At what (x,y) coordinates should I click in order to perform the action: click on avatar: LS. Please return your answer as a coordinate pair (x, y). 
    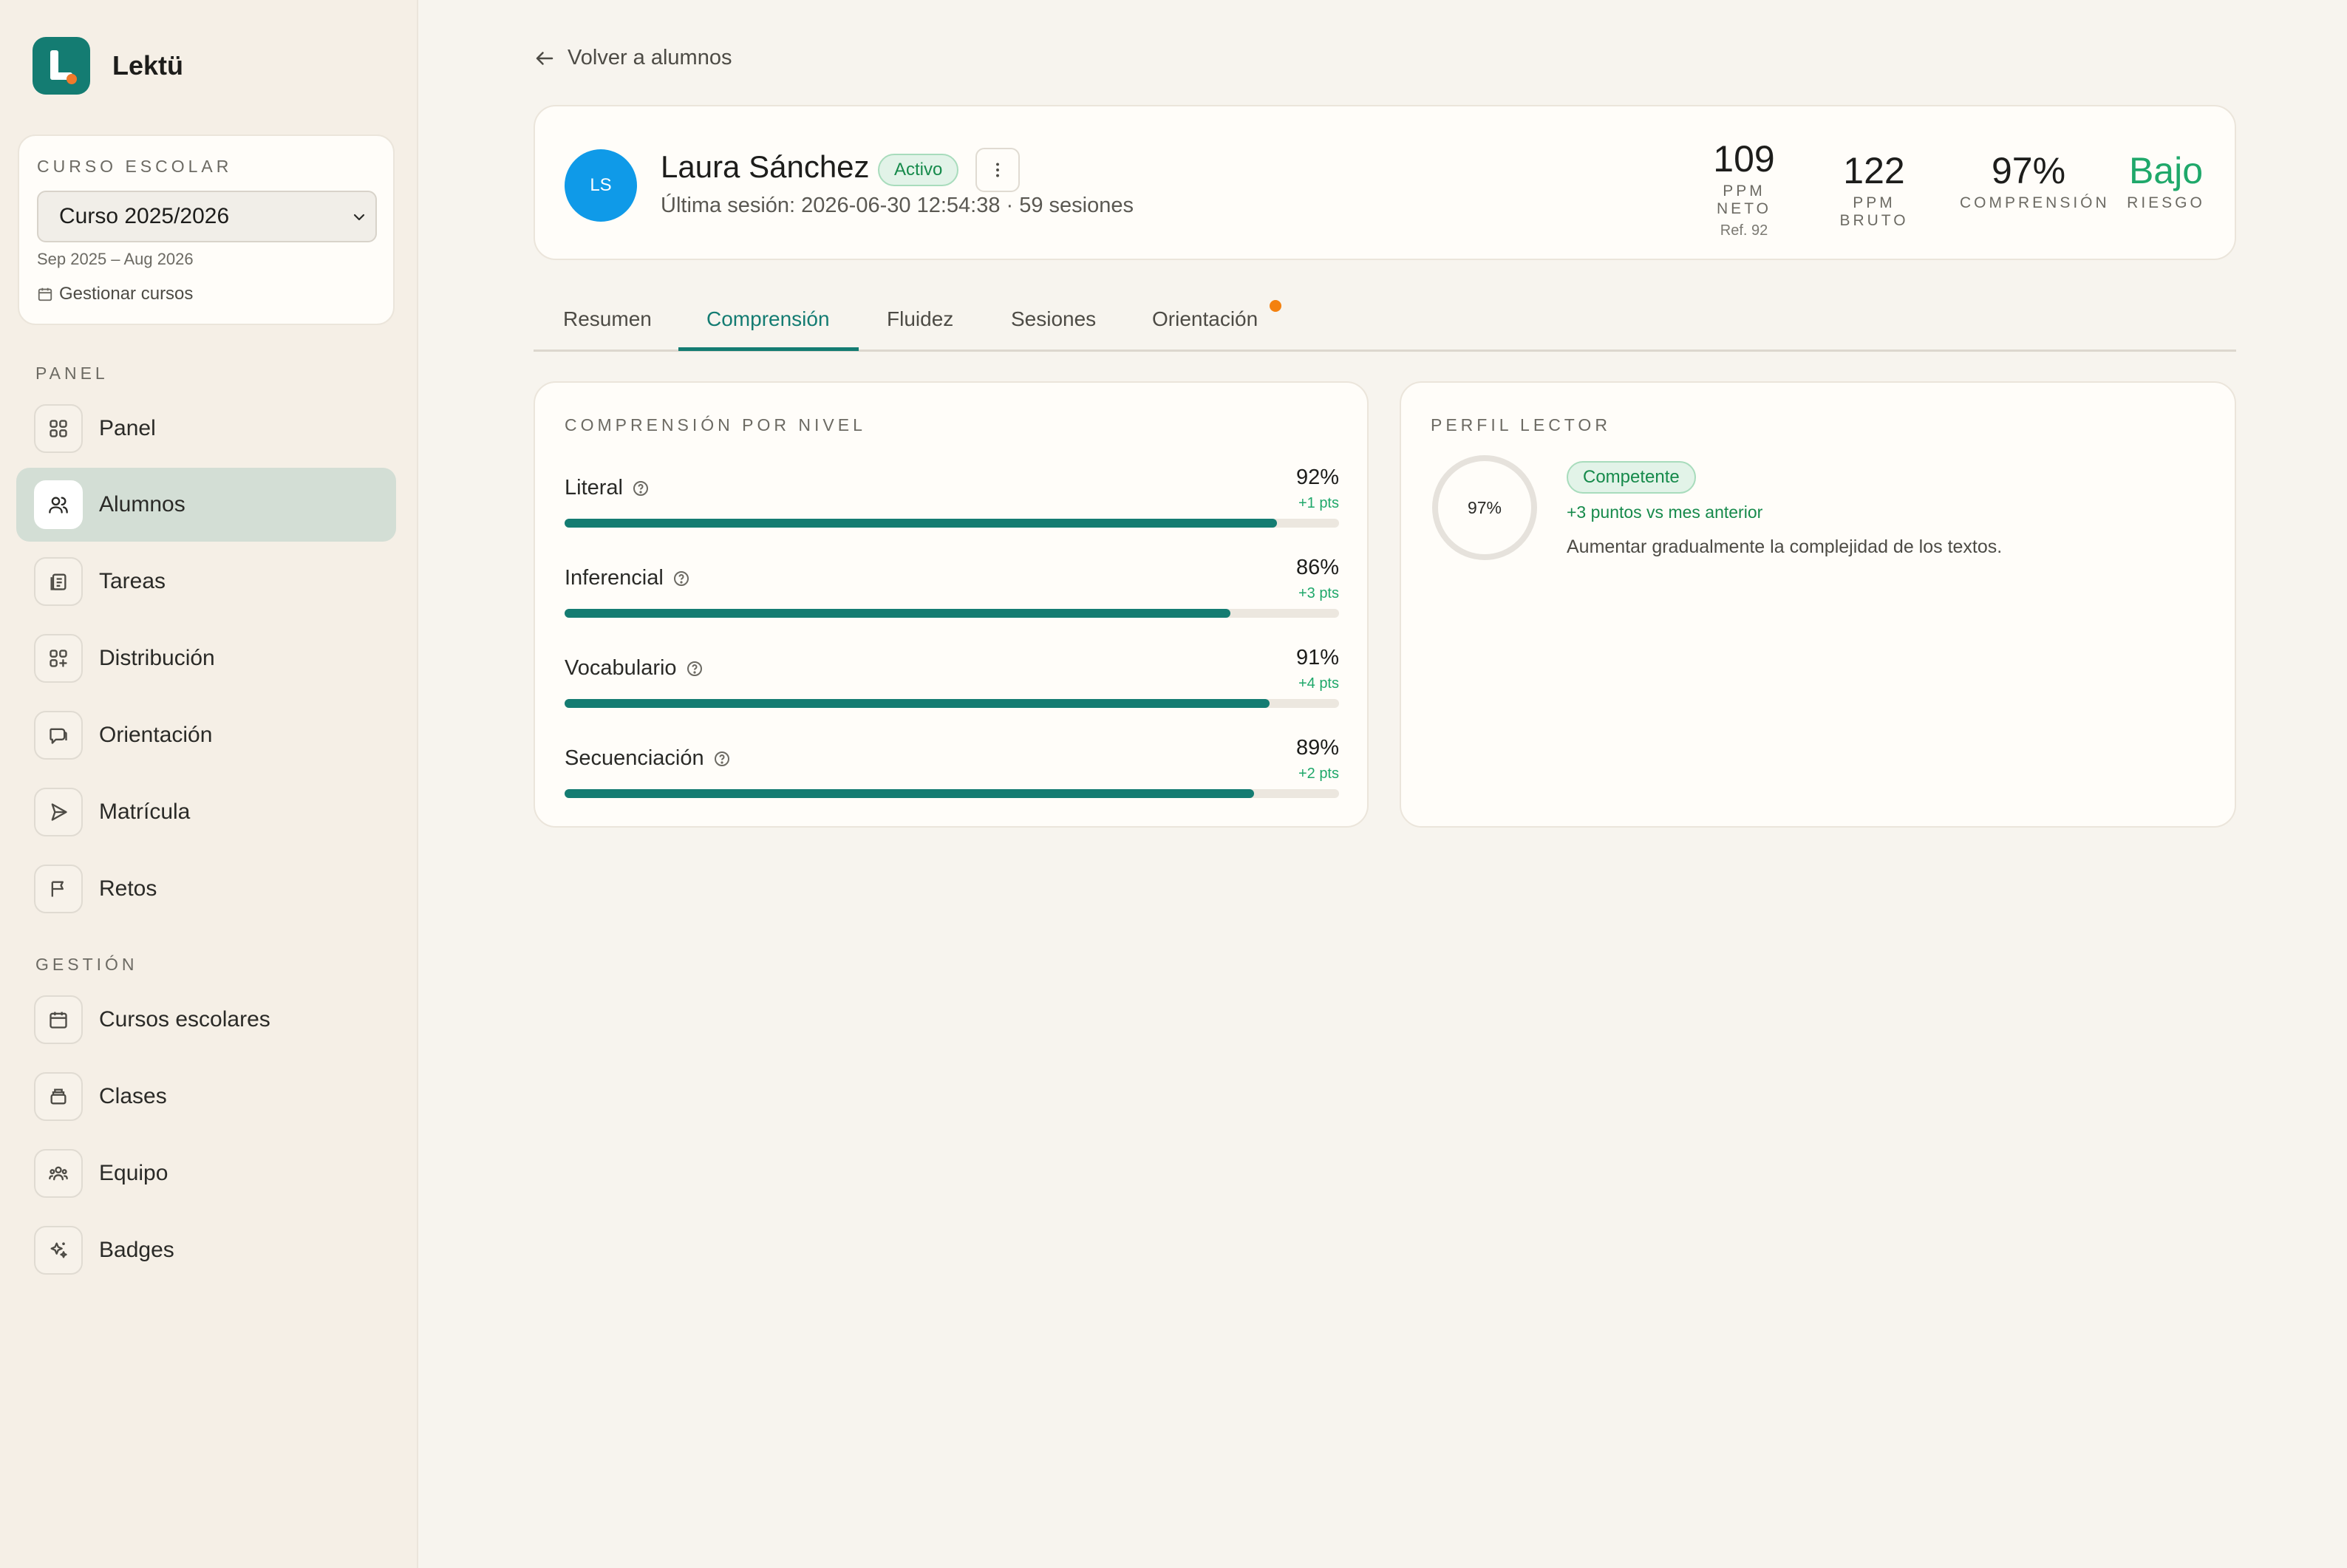
    Looking at the image, I should click on (601, 185).